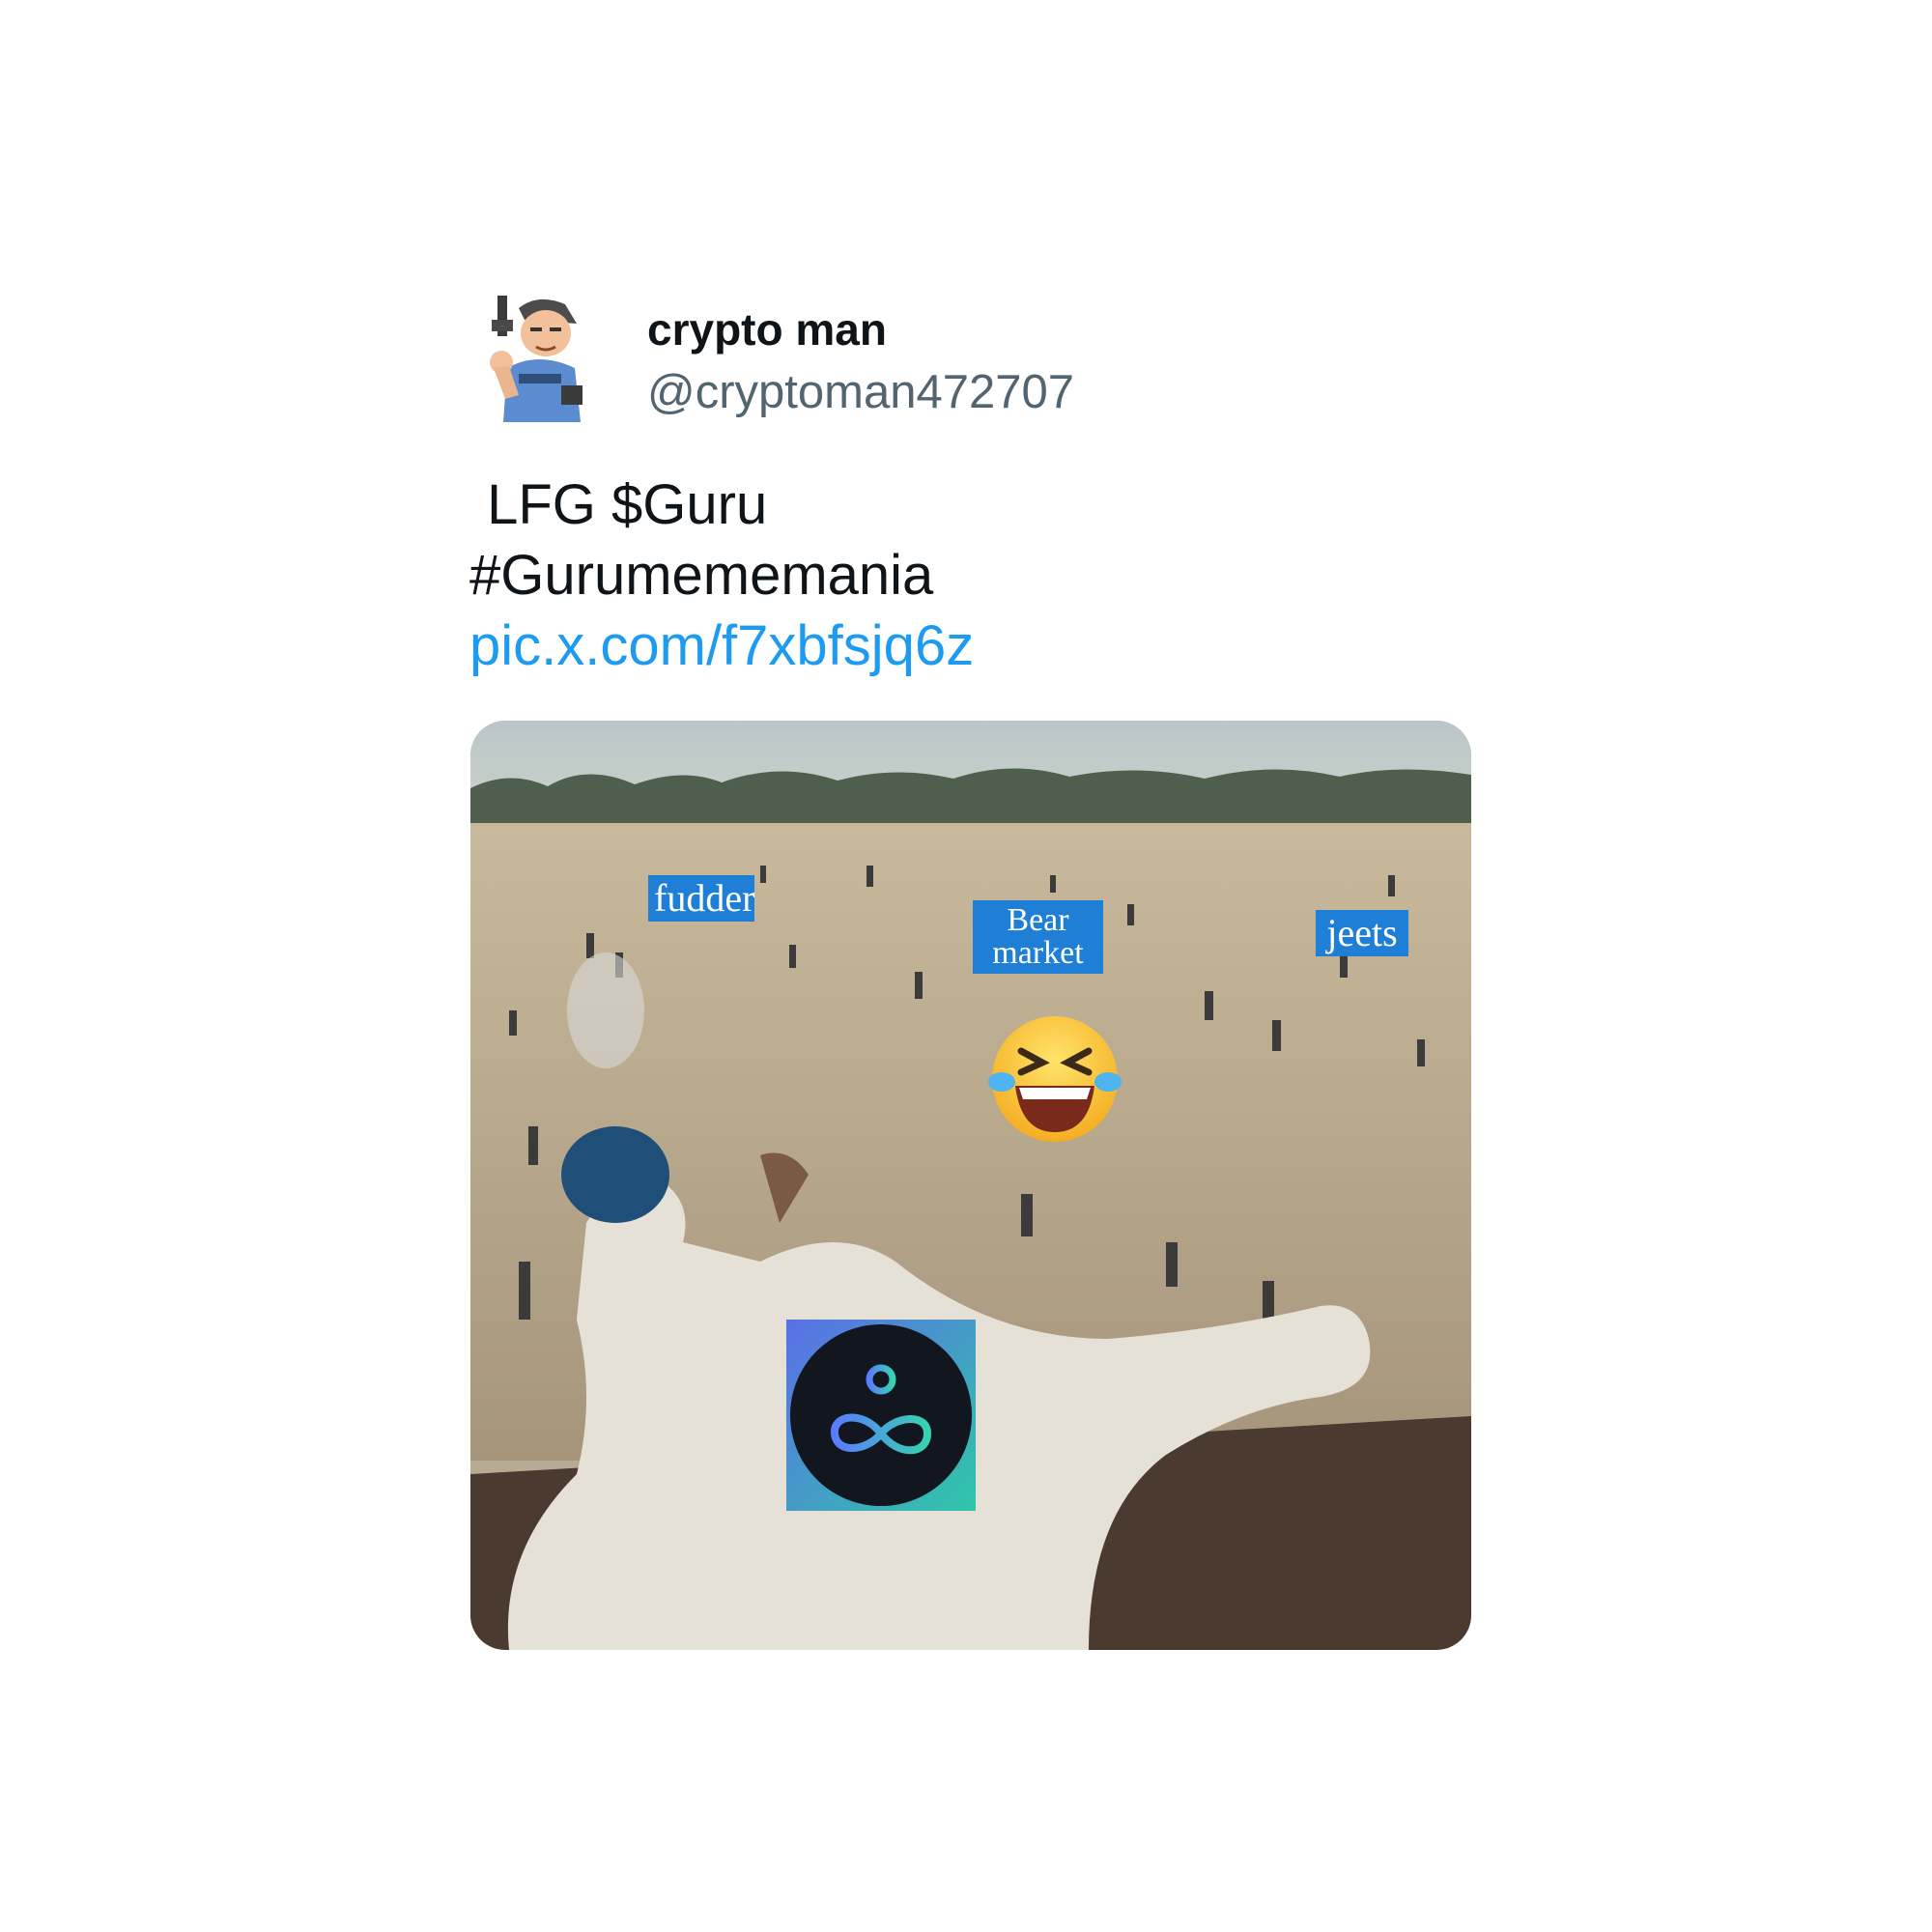 This screenshot has height=1932, width=1932. What do you see at coordinates (1055, 1079) in the screenshot?
I see `laughing-emoji-icon` at bounding box center [1055, 1079].